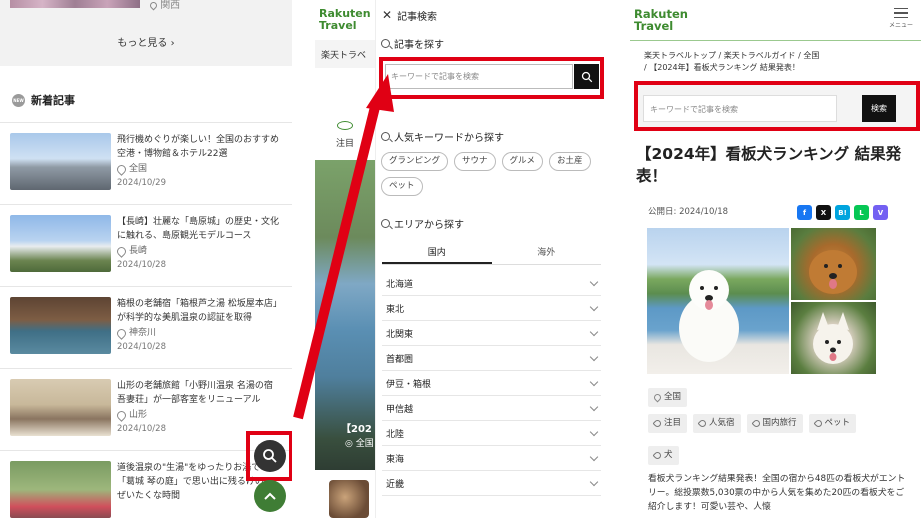  Describe the element at coordinates (395, 434) in the screenshot. I see `region-label: 北陸` at that location.